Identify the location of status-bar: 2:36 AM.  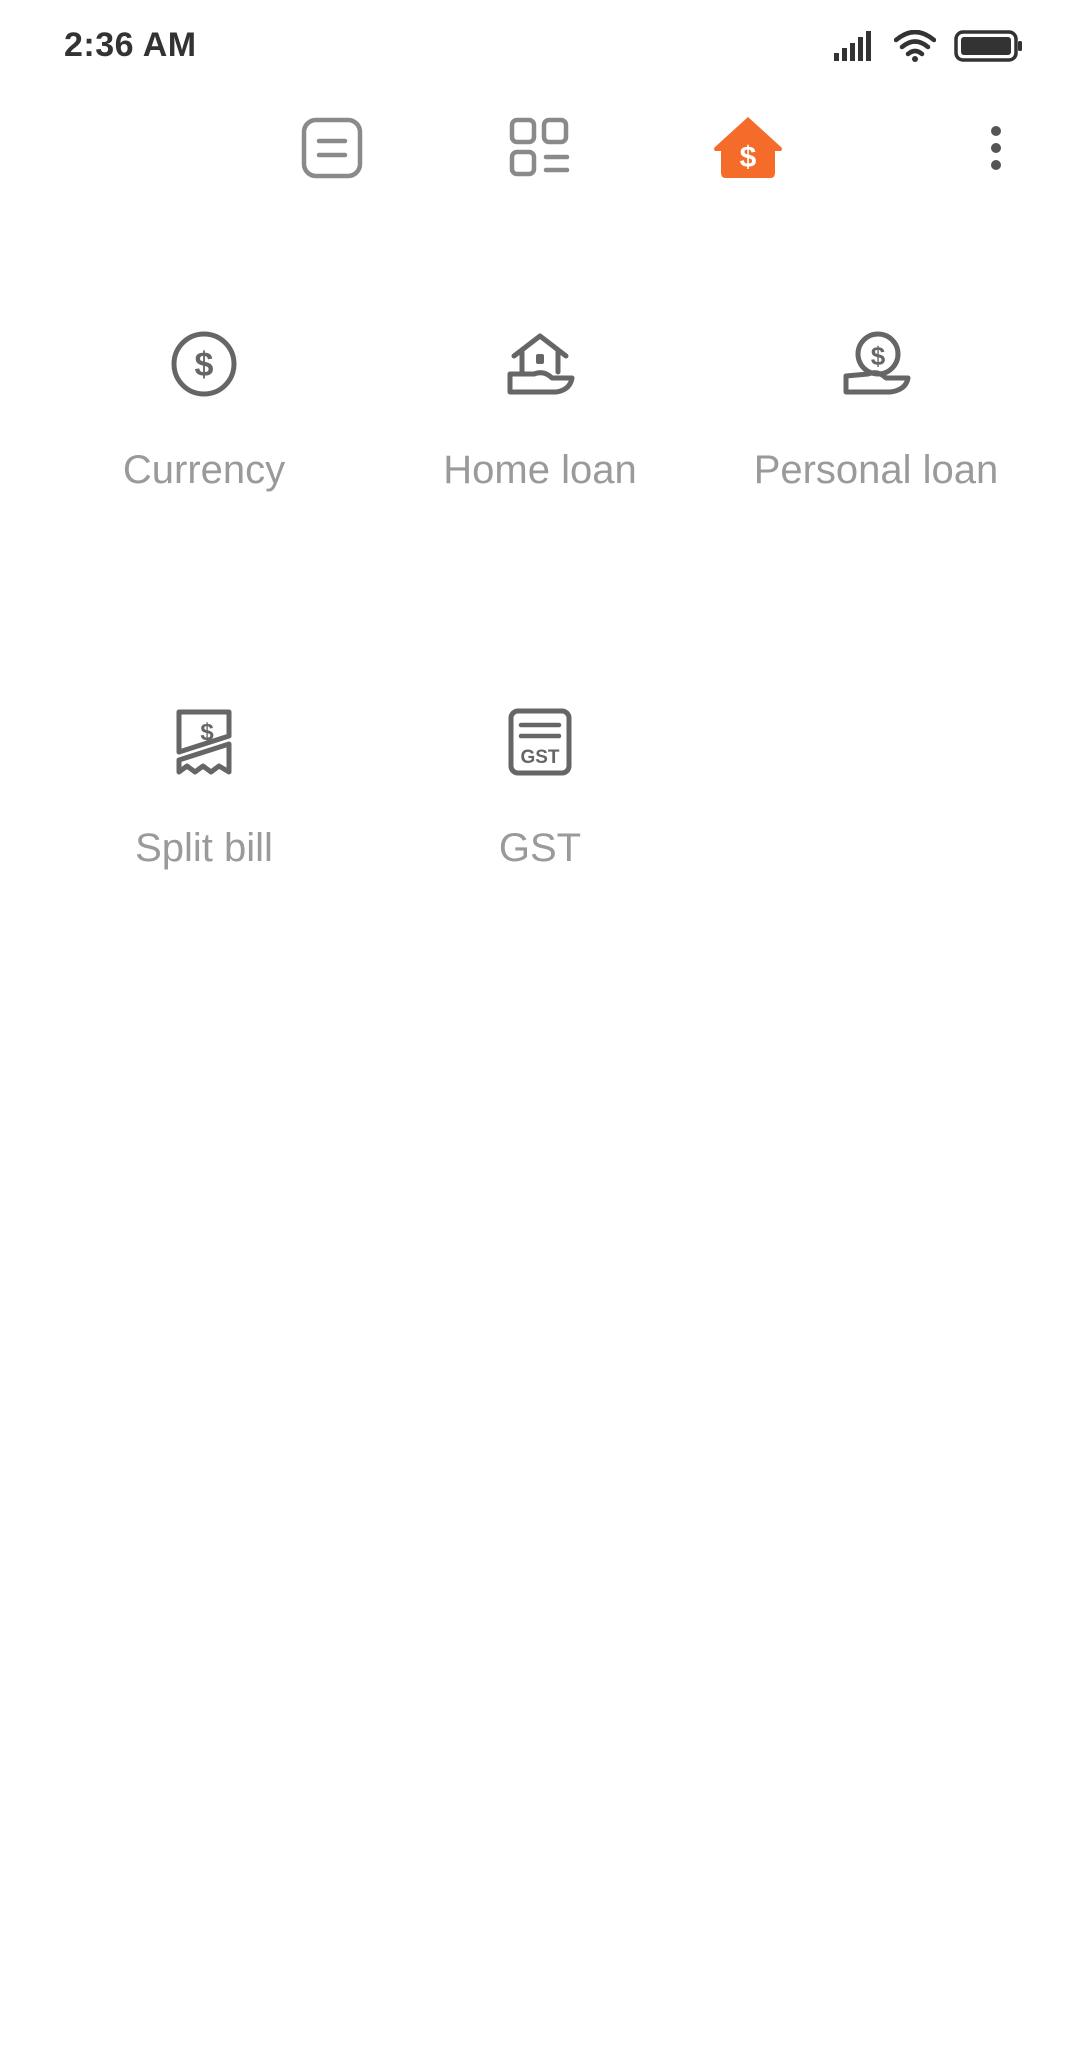
(540, 48).